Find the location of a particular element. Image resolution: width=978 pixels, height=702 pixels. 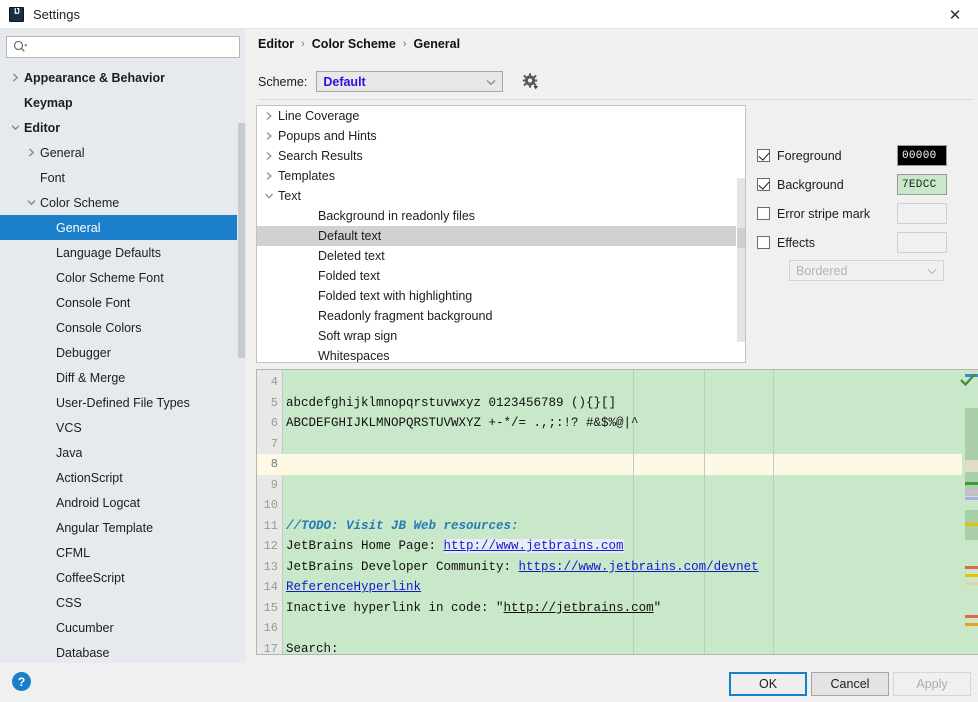

sidebar-item-angular-template: Angular Template is located at coordinates (123, 527).